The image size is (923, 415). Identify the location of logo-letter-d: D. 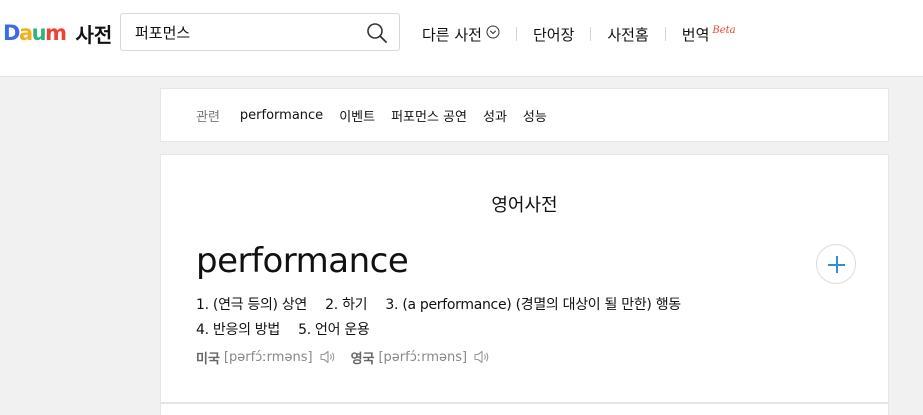
(11, 33).